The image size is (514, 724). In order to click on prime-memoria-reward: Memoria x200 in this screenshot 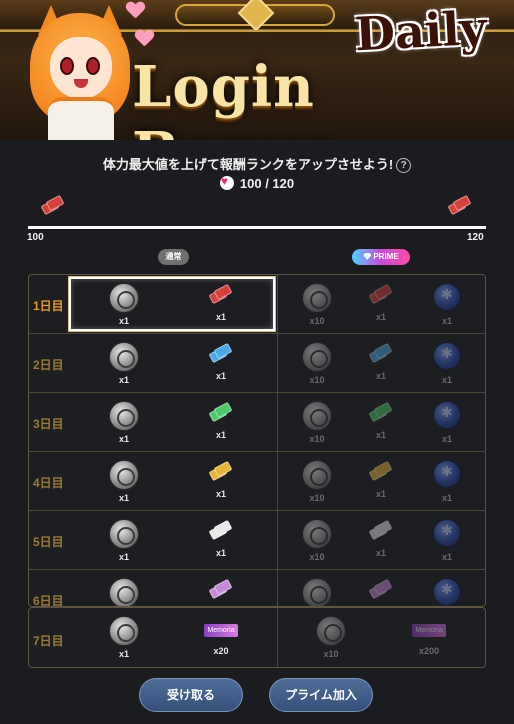, I will do `click(429, 636)`.